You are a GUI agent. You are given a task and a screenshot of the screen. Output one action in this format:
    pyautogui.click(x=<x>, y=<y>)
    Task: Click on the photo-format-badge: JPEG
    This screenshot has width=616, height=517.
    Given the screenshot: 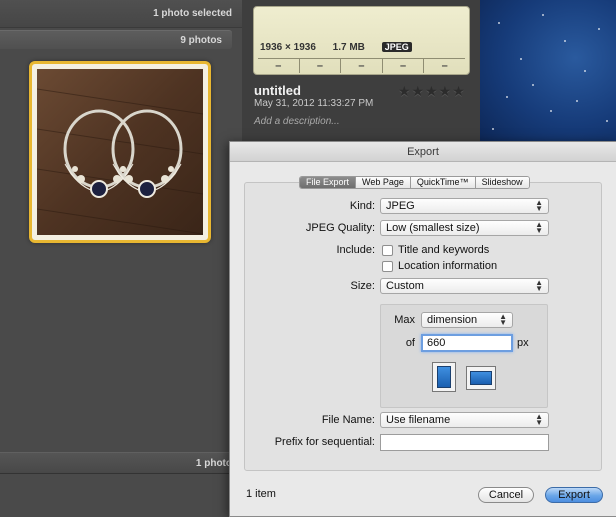 What is the action you would take?
    pyautogui.click(x=396, y=47)
    